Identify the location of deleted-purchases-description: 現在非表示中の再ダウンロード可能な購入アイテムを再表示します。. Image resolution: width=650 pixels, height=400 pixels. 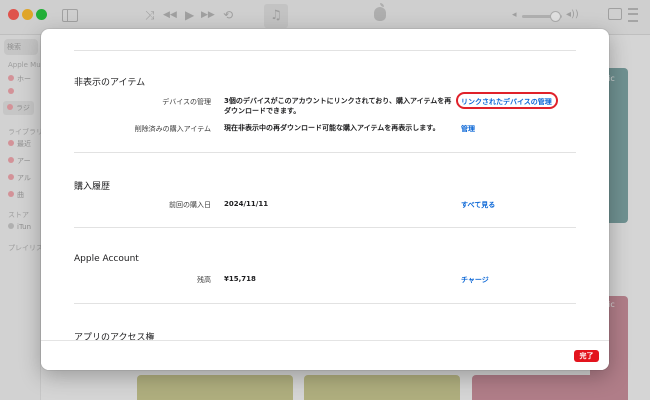
(332, 128).